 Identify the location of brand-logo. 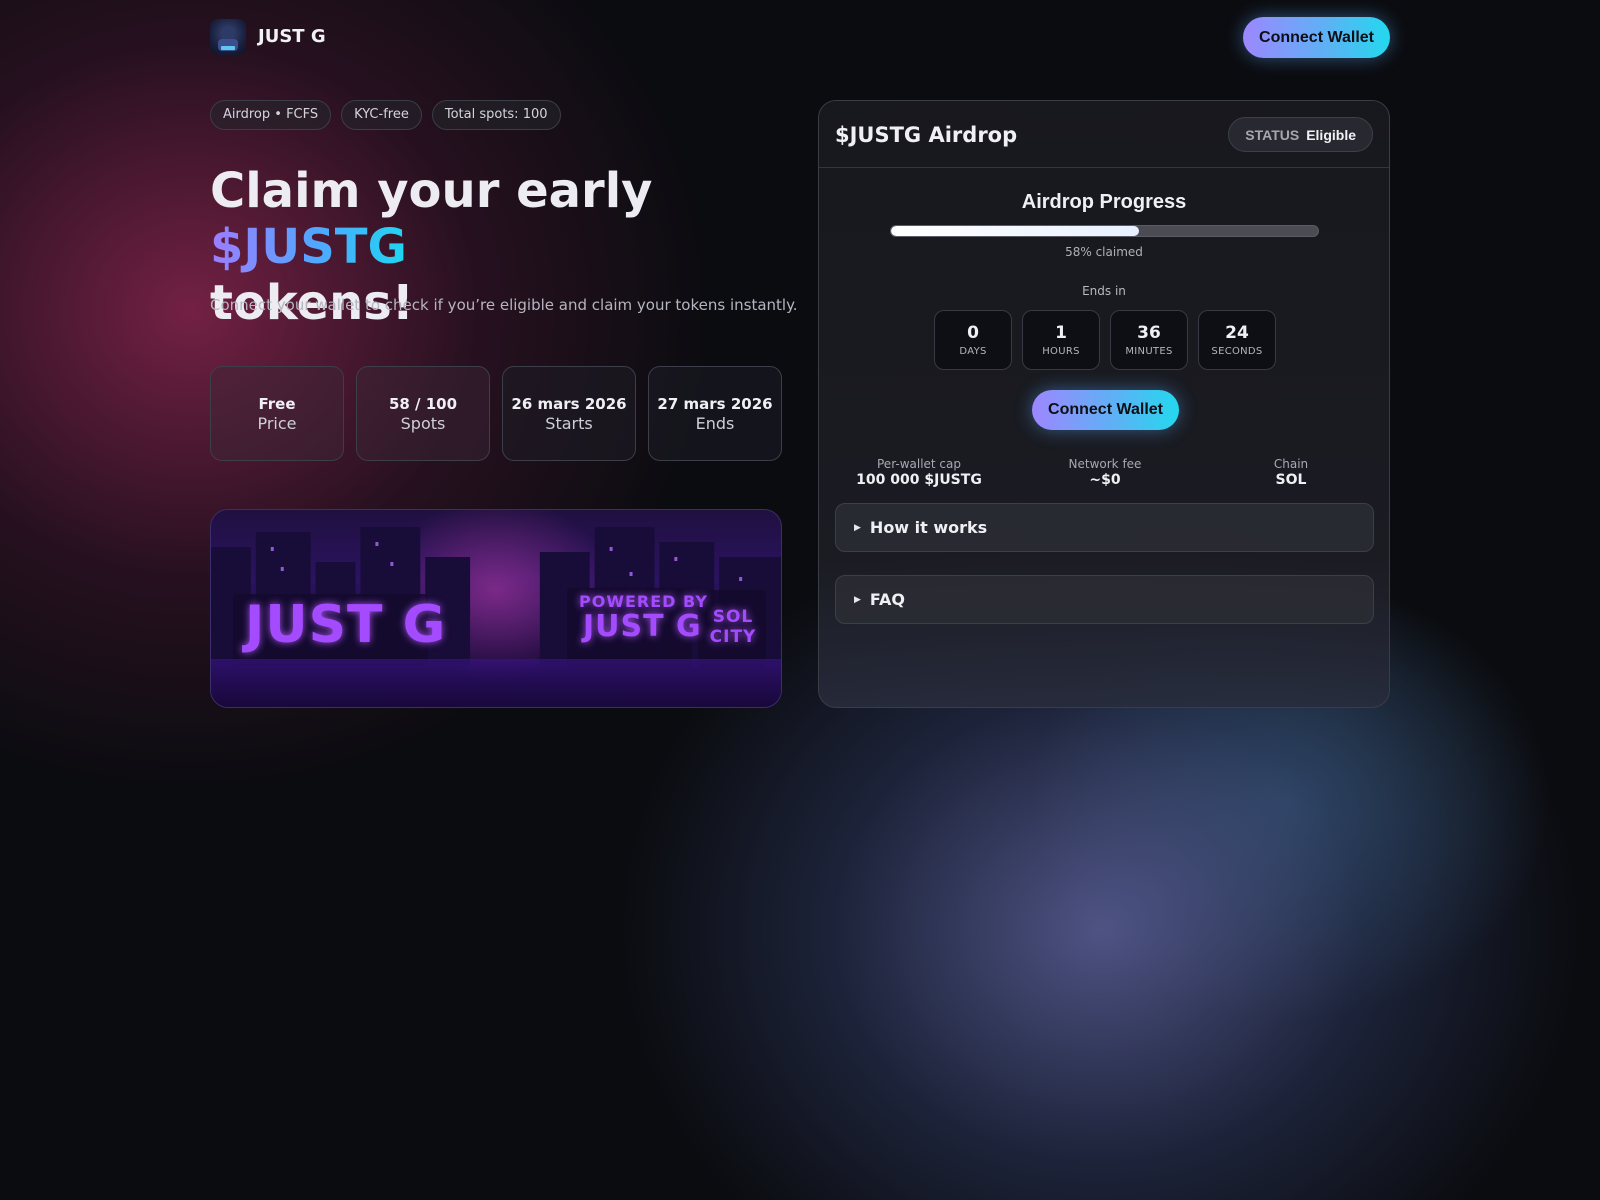
(228, 37).